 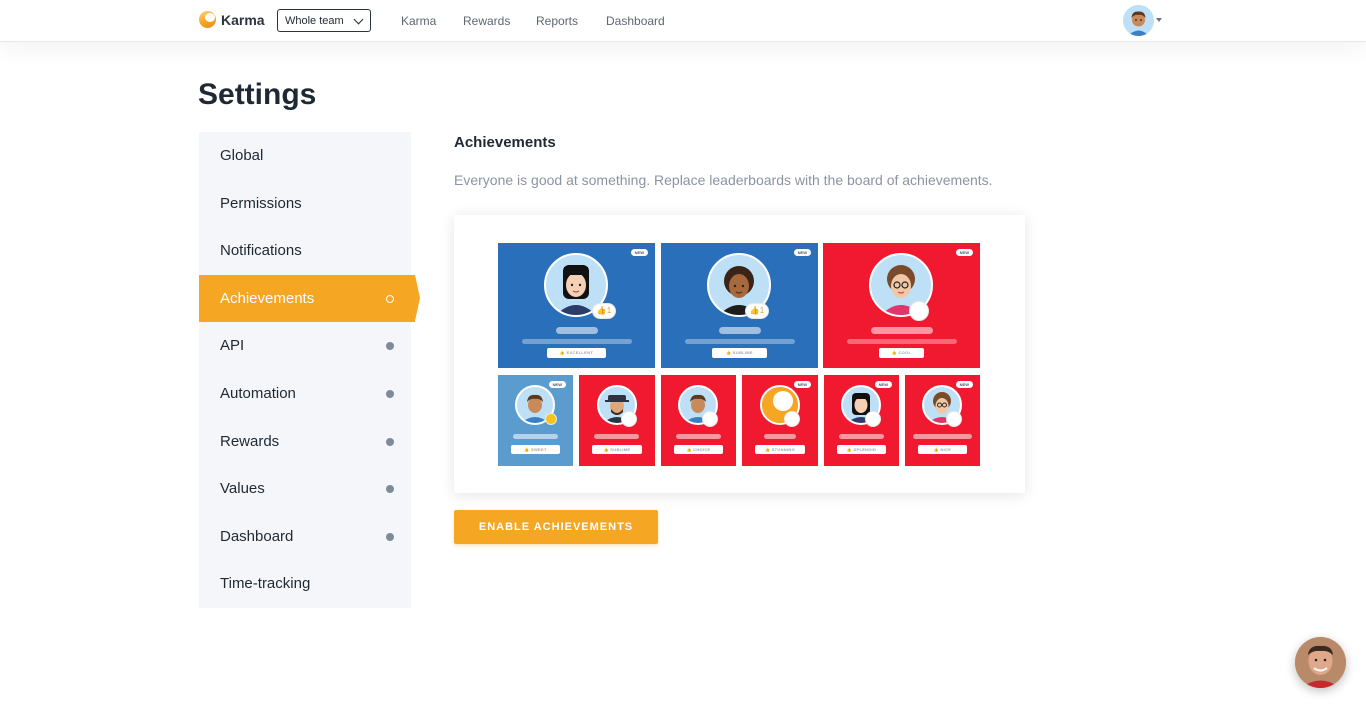 What do you see at coordinates (617, 420) in the screenshot?
I see `achievement-card-small: 👍 SUBLIME` at bounding box center [617, 420].